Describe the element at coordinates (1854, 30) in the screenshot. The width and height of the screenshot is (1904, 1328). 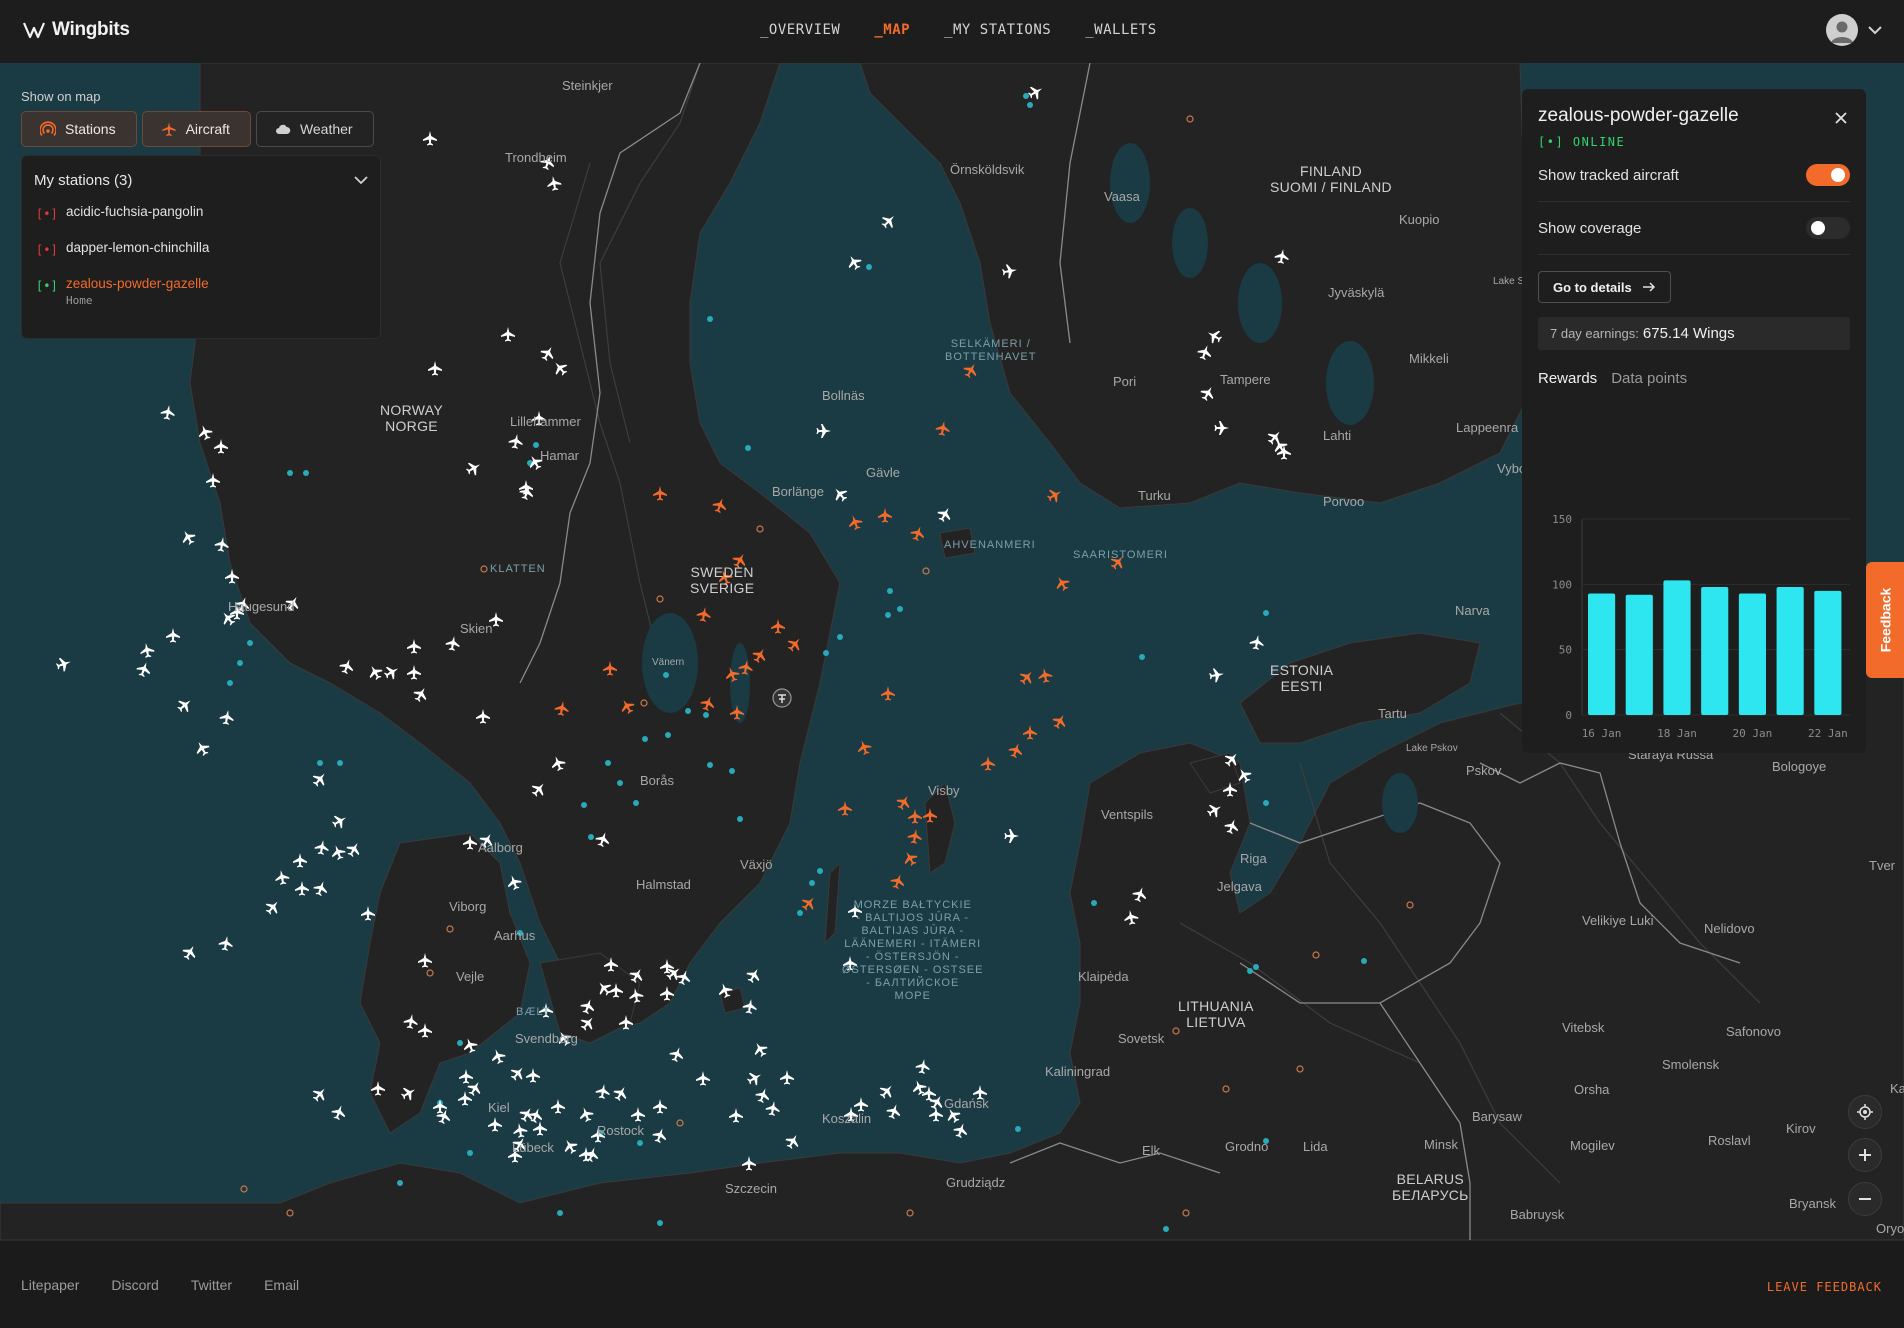
I see `profile-menu` at that location.